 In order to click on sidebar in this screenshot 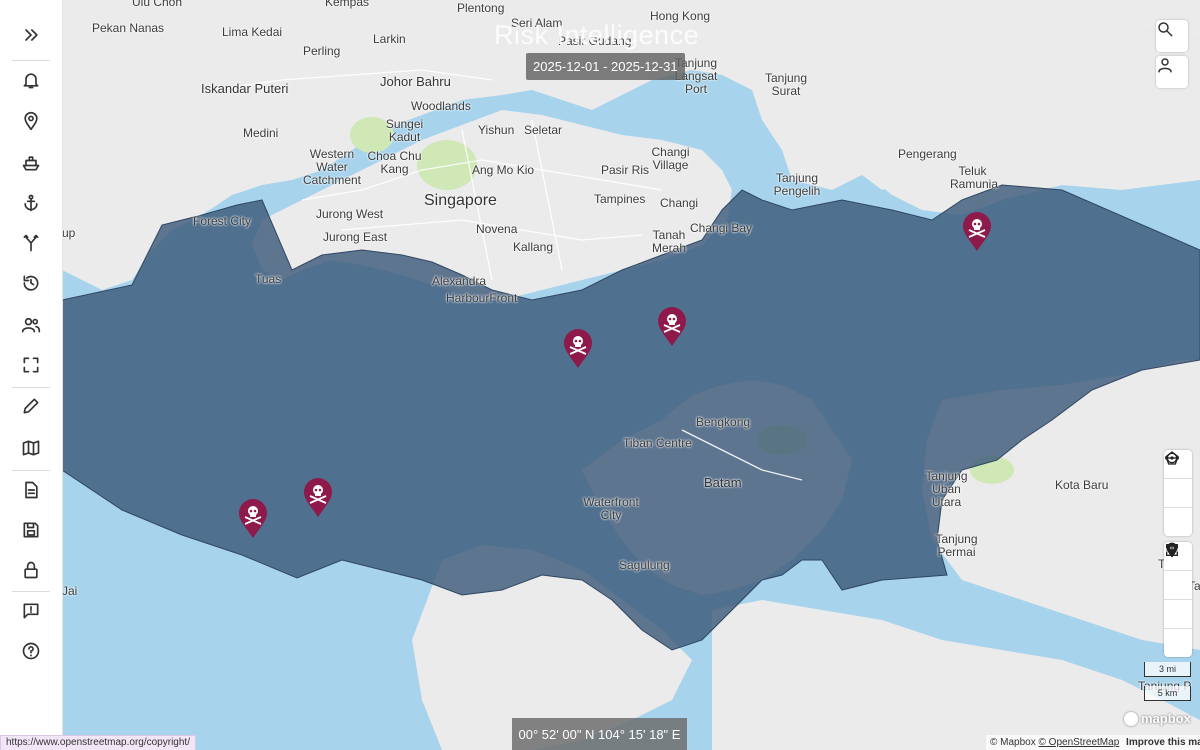, I will do `click(31, 375)`.